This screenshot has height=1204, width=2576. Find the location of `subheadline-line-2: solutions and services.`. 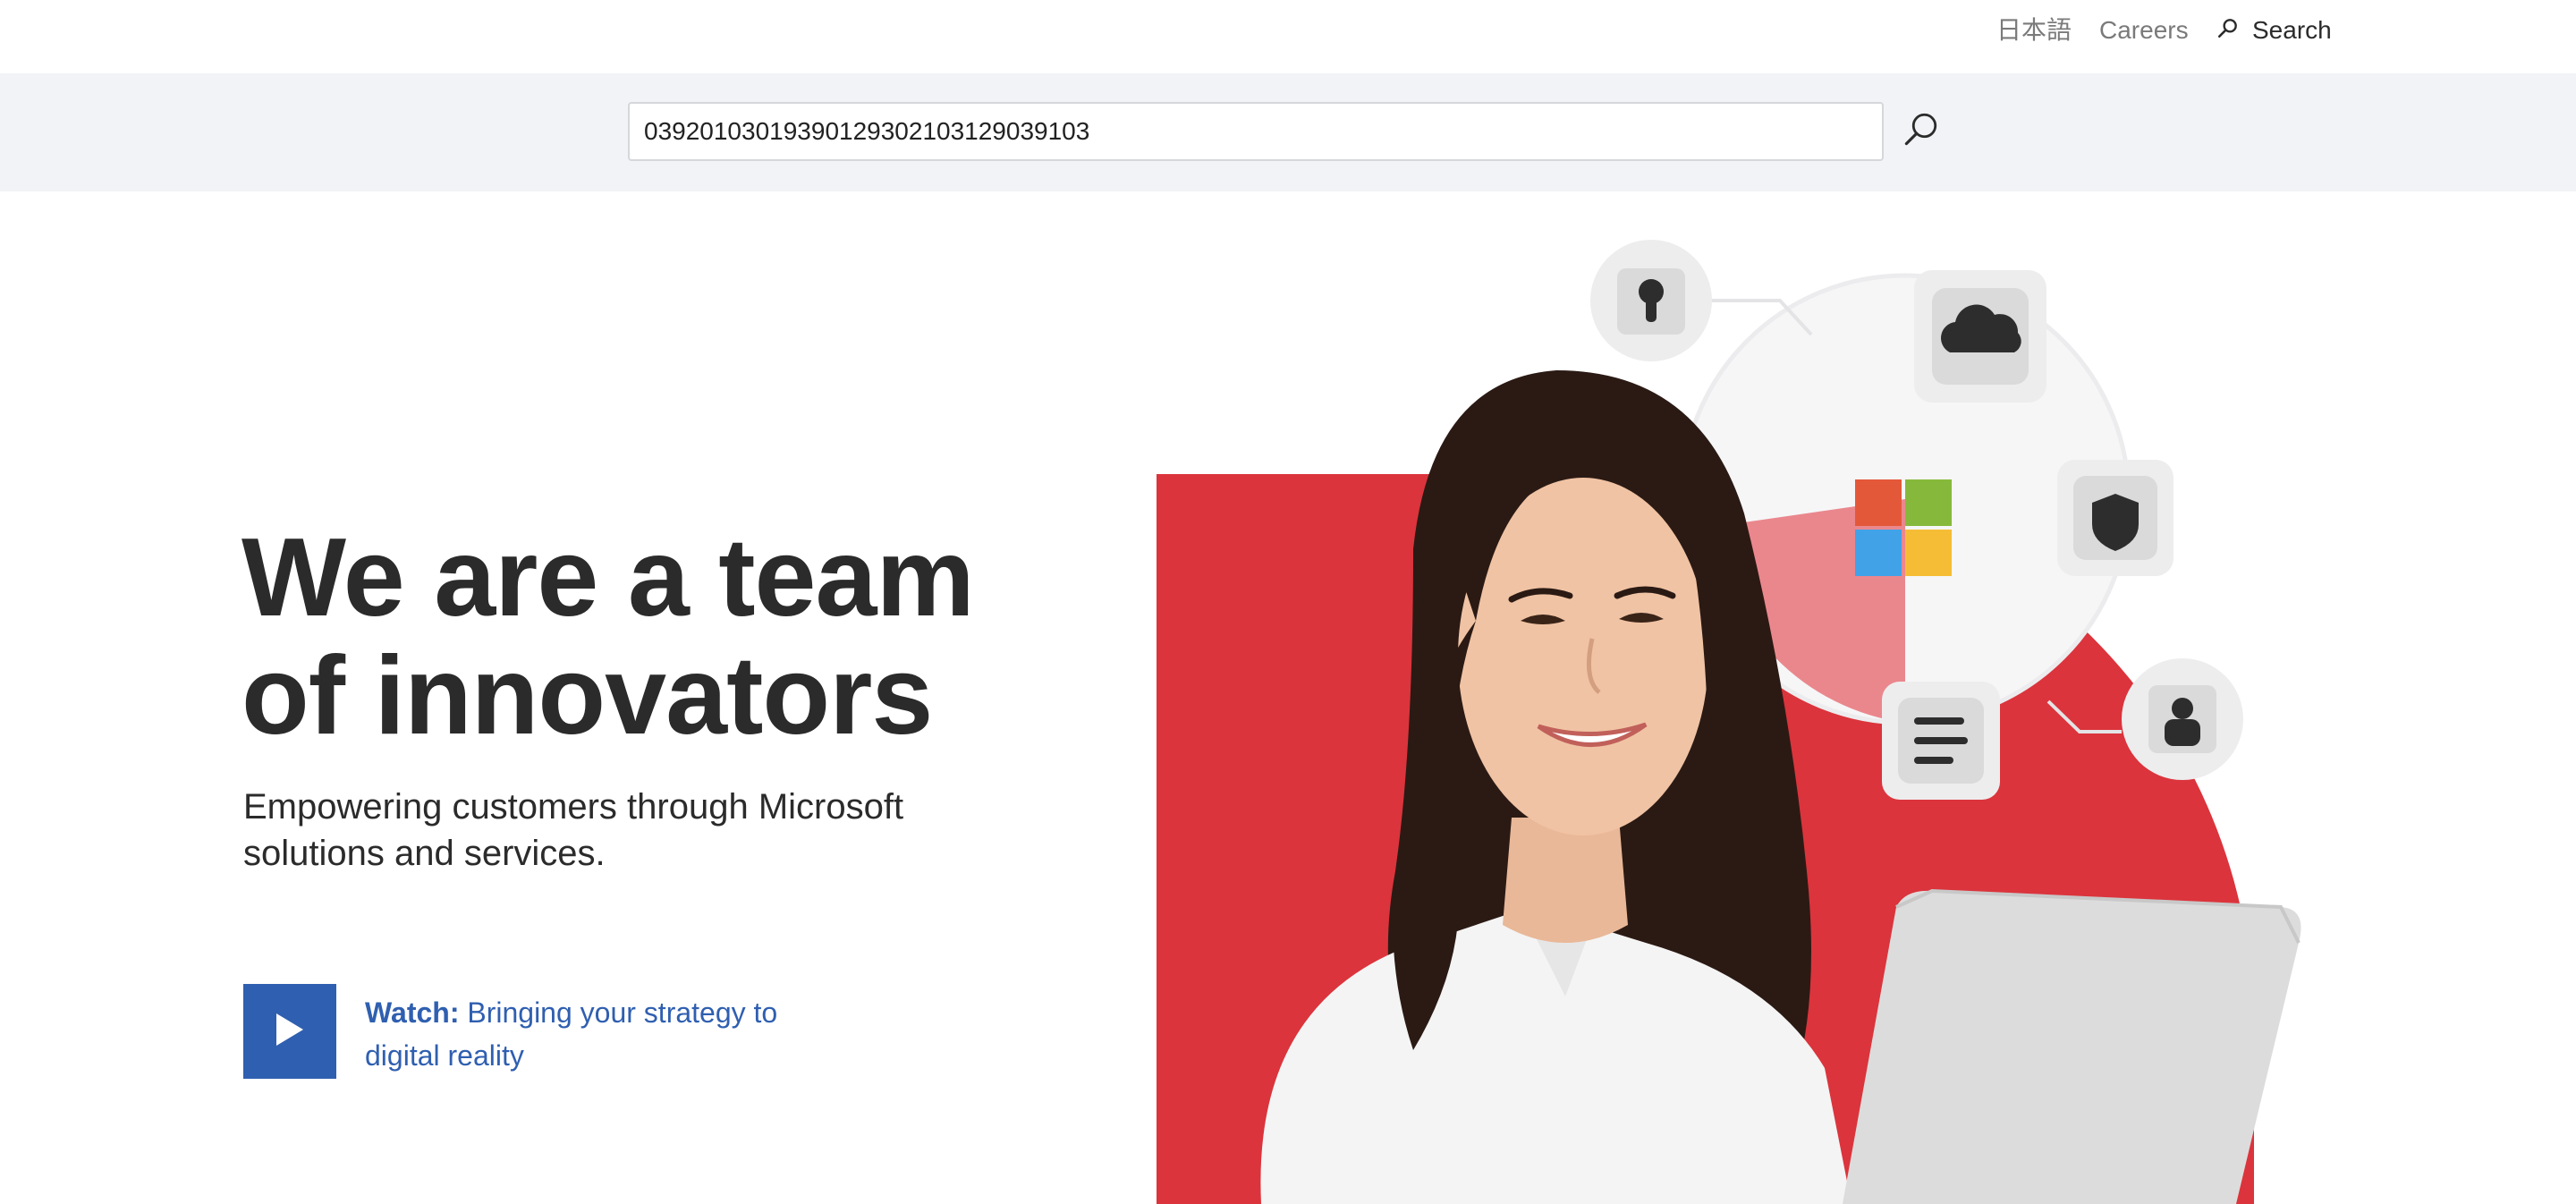

subheadline-line-2: solutions and services. is located at coordinates (424, 854).